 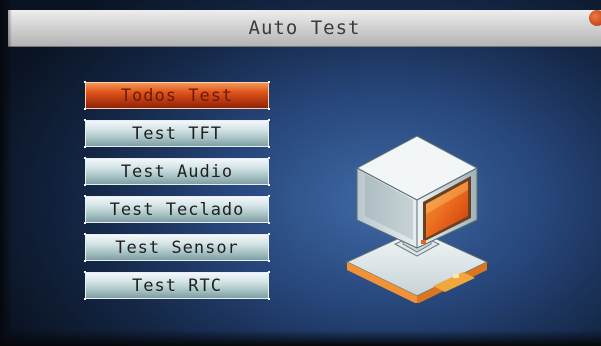 I want to click on title-bar: Auto Test, so click(x=304, y=28).